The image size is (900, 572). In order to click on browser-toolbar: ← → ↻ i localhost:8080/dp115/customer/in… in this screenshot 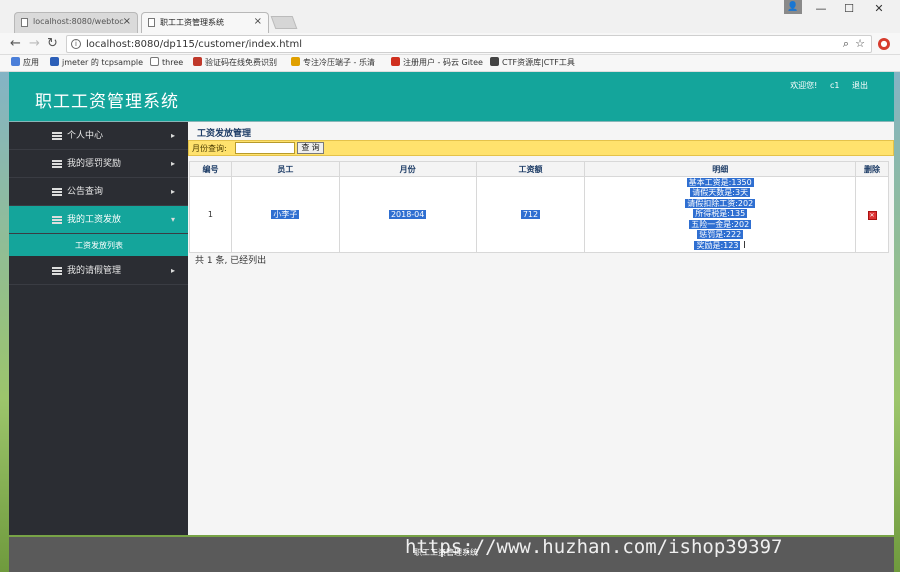, I will do `click(450, 44)`.